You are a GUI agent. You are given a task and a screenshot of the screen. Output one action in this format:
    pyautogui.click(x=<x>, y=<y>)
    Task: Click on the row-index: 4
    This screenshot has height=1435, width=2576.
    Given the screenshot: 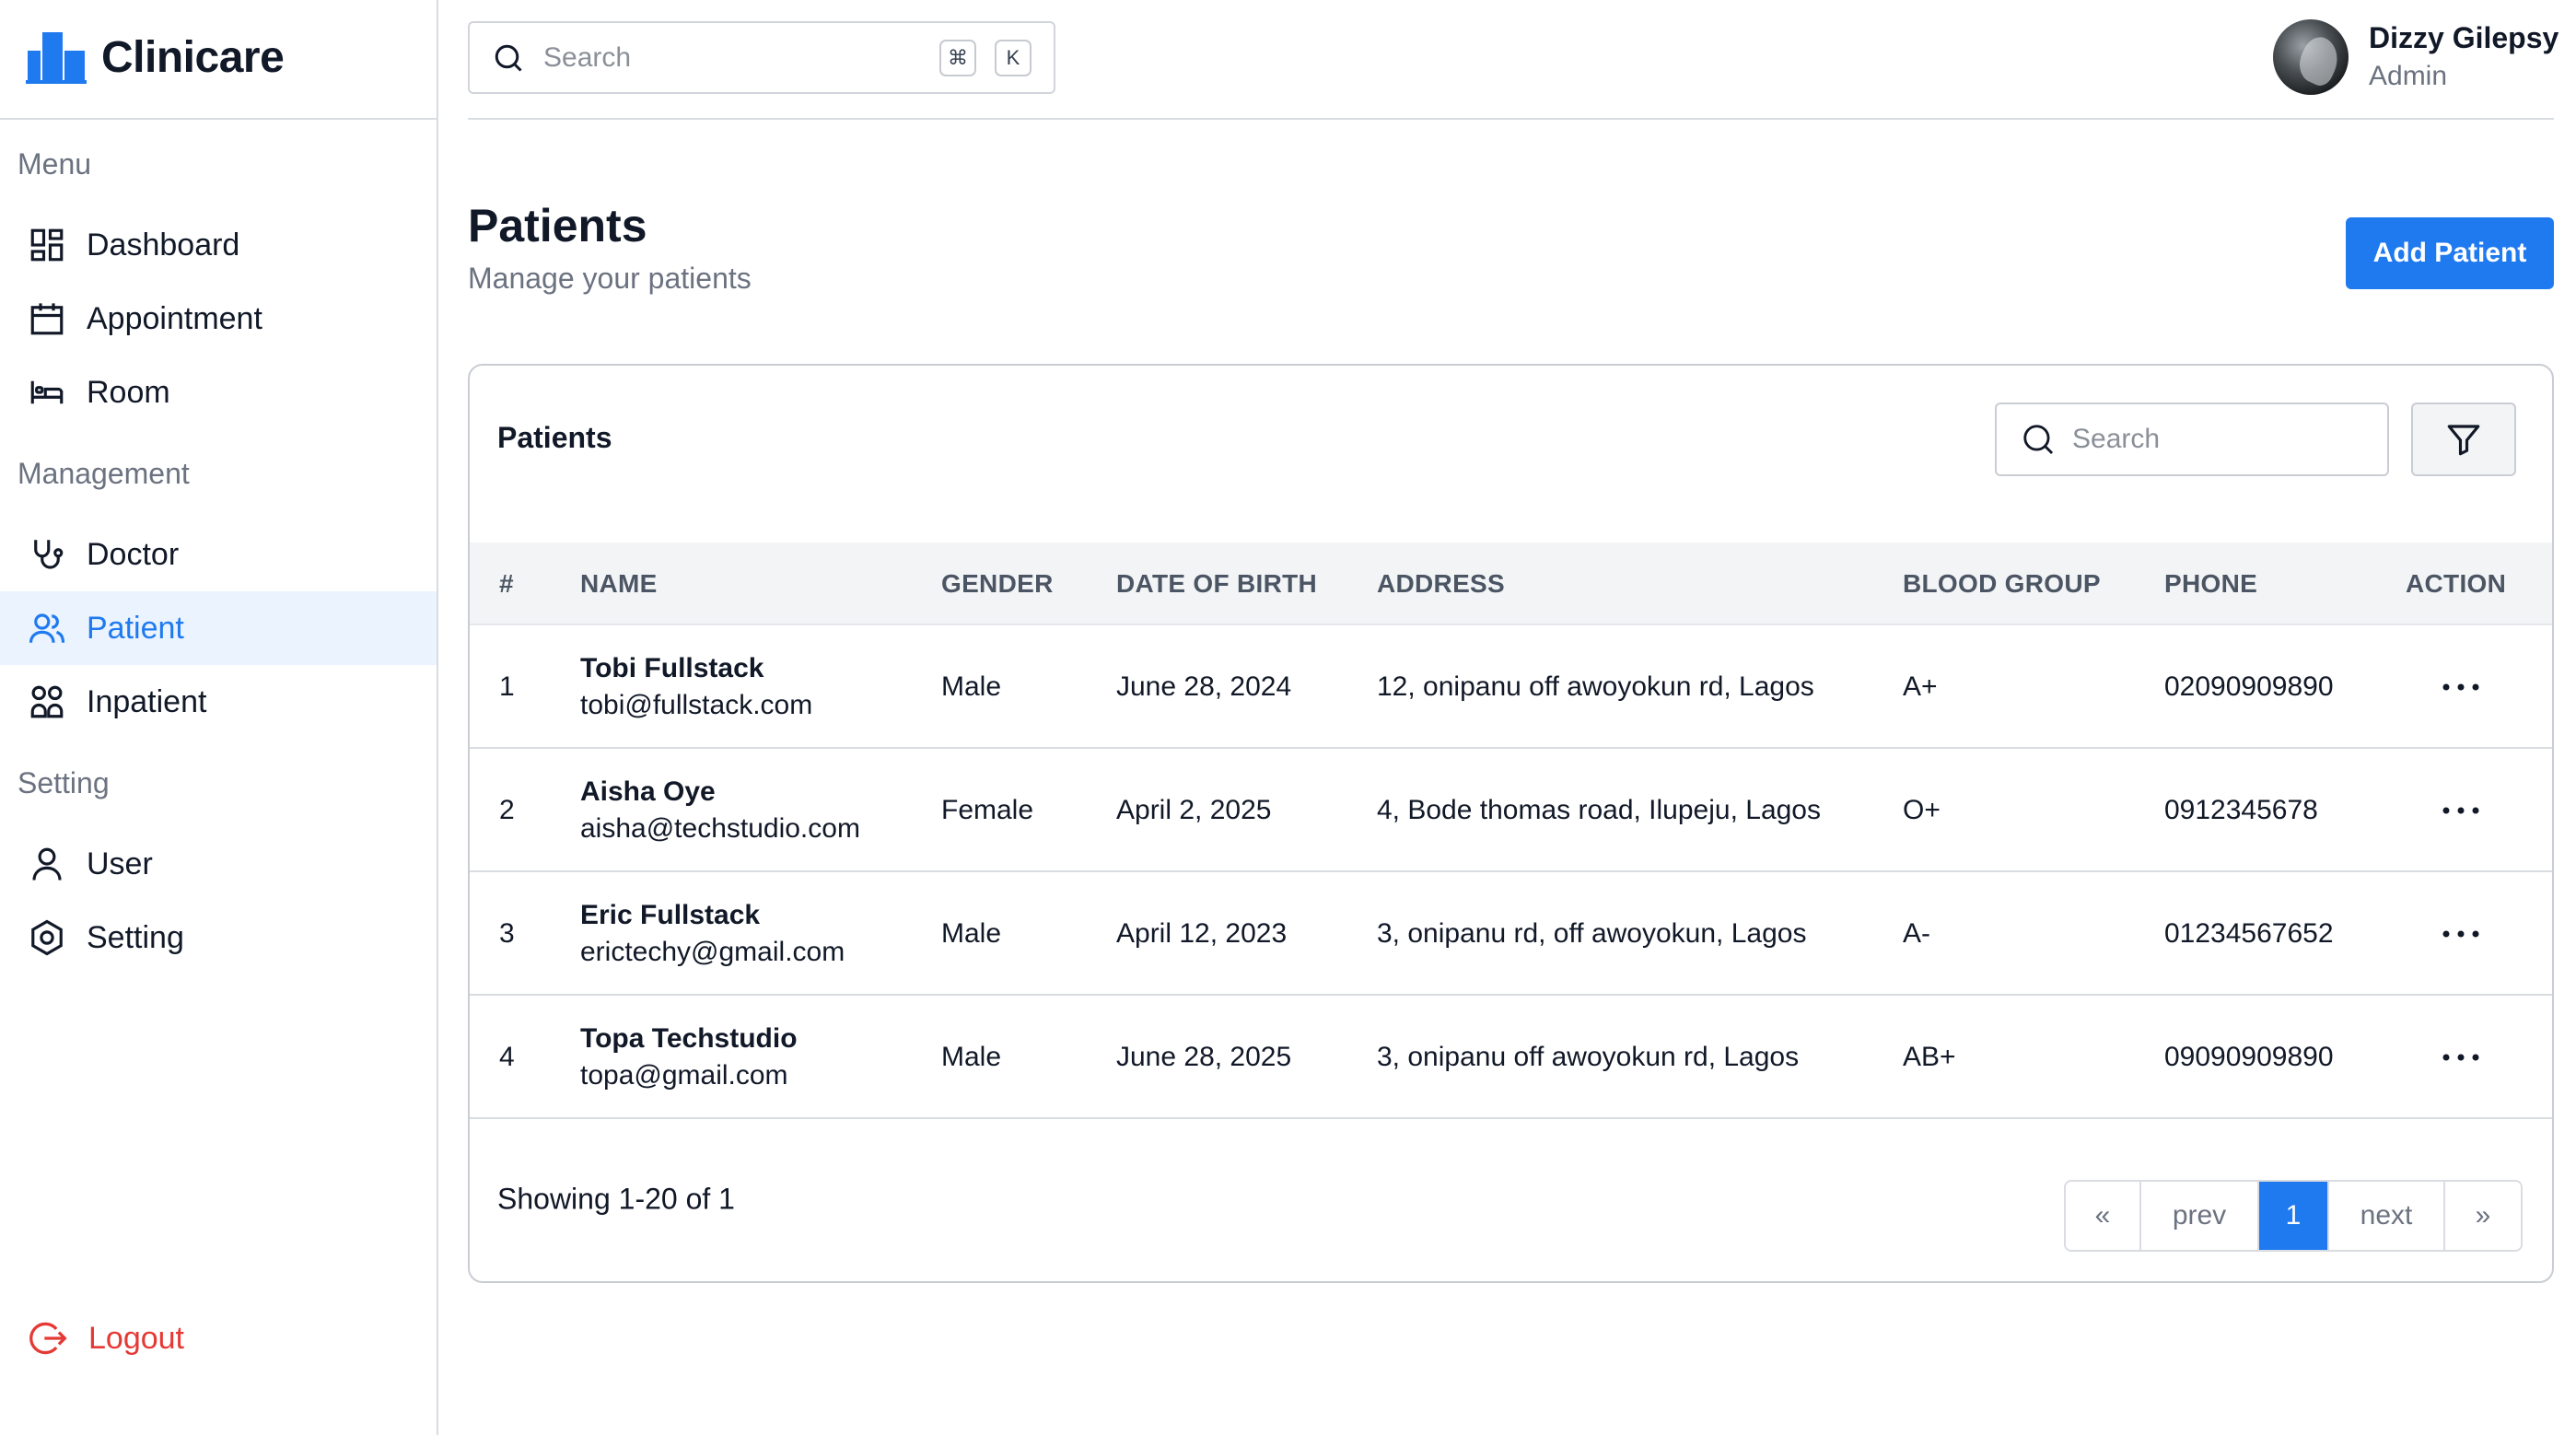 What is the action you would take?
    pyautogui.click(x=507, y=1057)
    